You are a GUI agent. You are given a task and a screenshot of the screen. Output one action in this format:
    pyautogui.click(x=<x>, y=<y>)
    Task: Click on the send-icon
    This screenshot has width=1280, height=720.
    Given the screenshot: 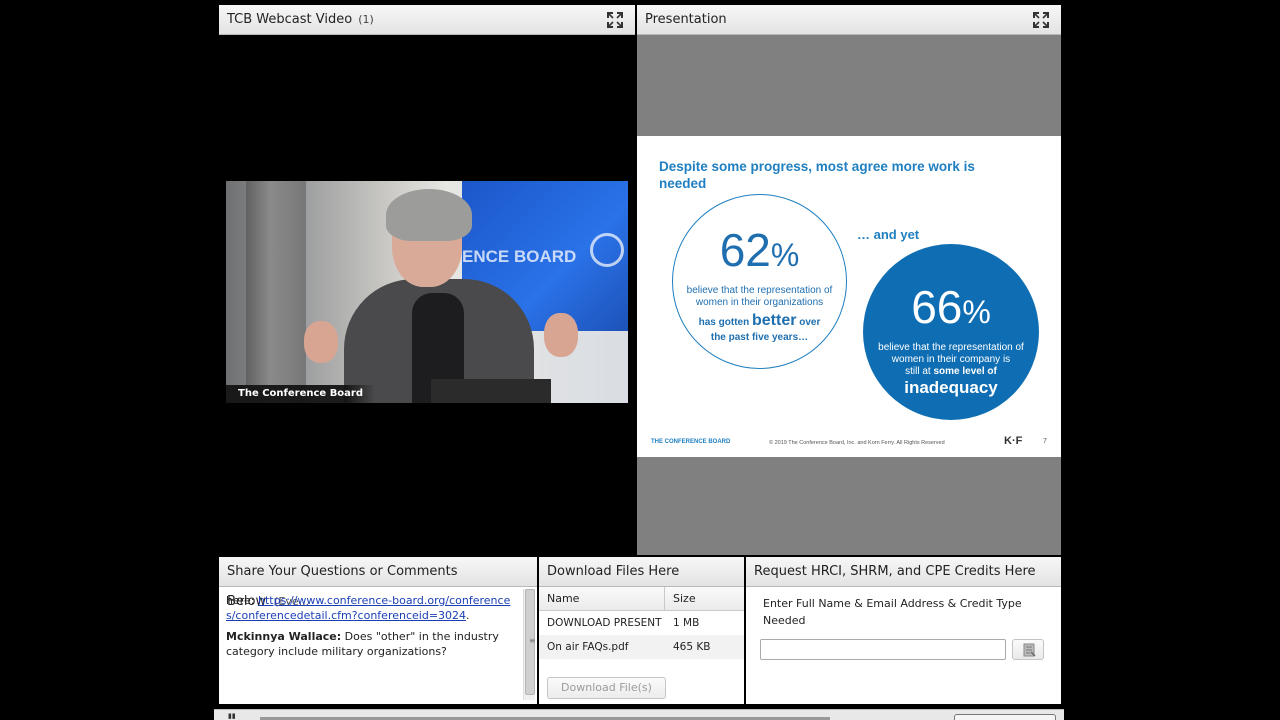 What is the action you would take?
    pyautogui.click(x=1029, y=650)
    